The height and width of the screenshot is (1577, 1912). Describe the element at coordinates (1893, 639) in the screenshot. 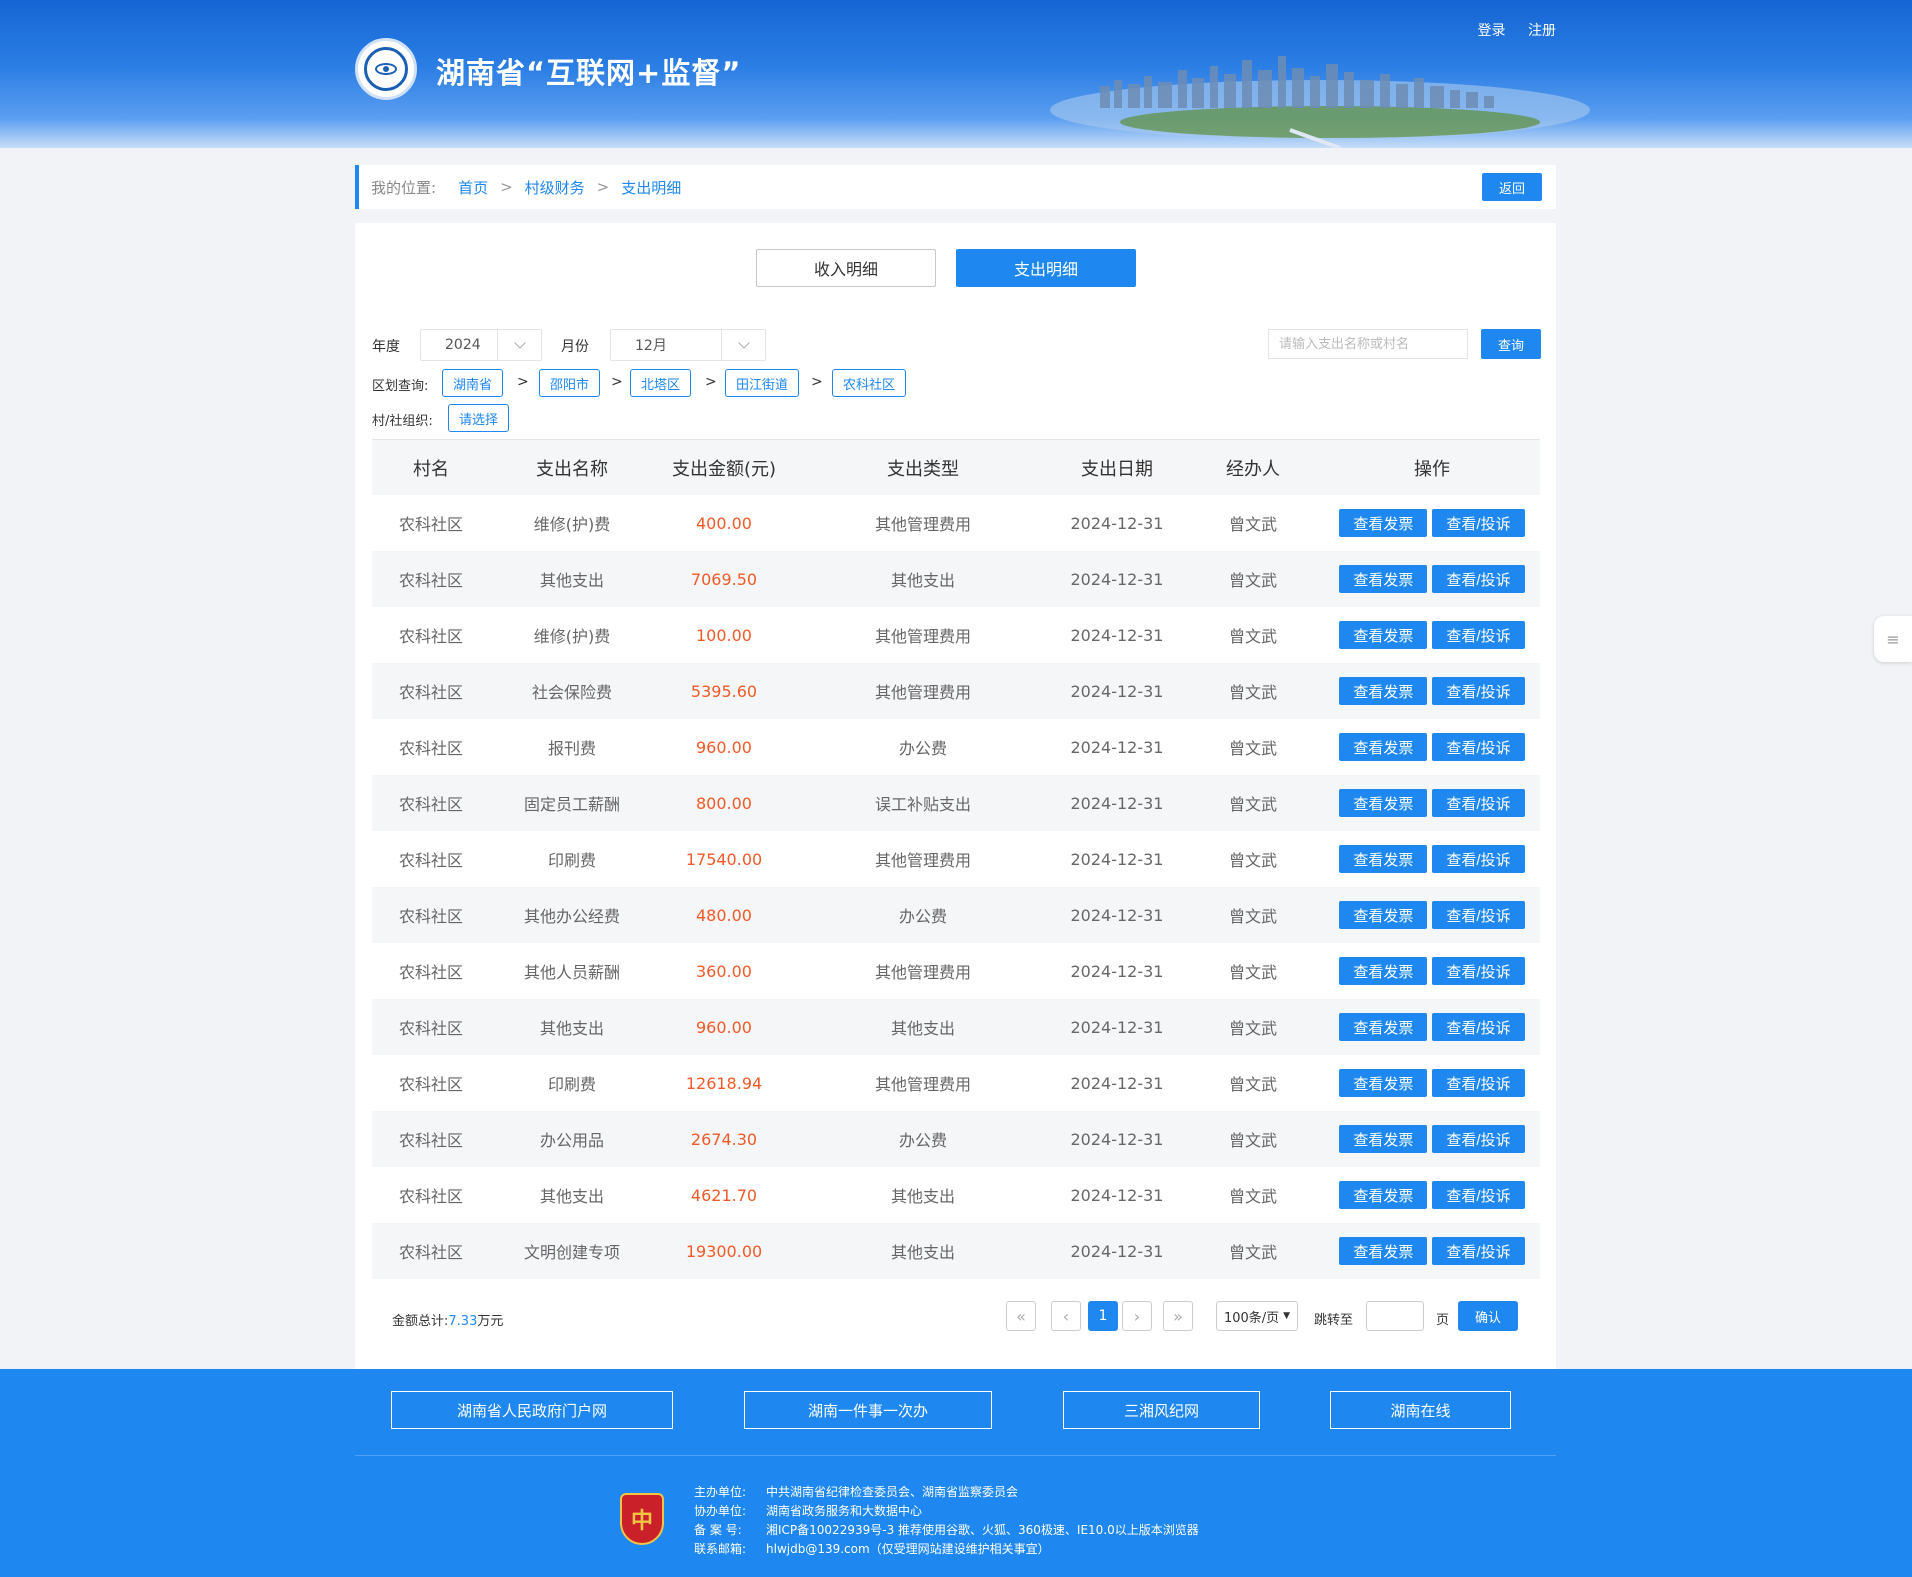

I see `side-menu-toggle: ≡` at that location.